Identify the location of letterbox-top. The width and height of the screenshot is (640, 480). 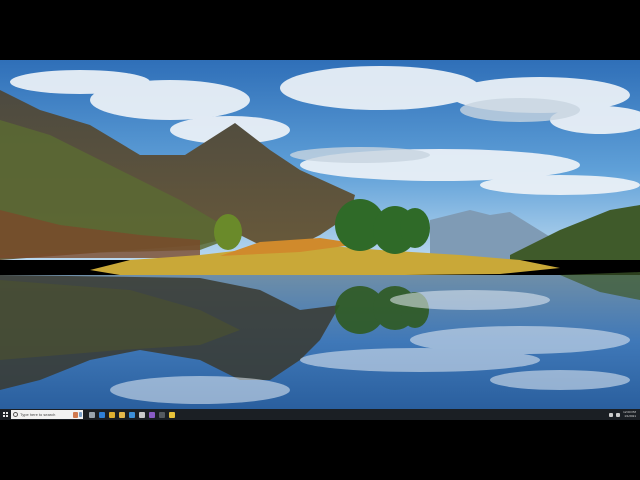
(320, 30).